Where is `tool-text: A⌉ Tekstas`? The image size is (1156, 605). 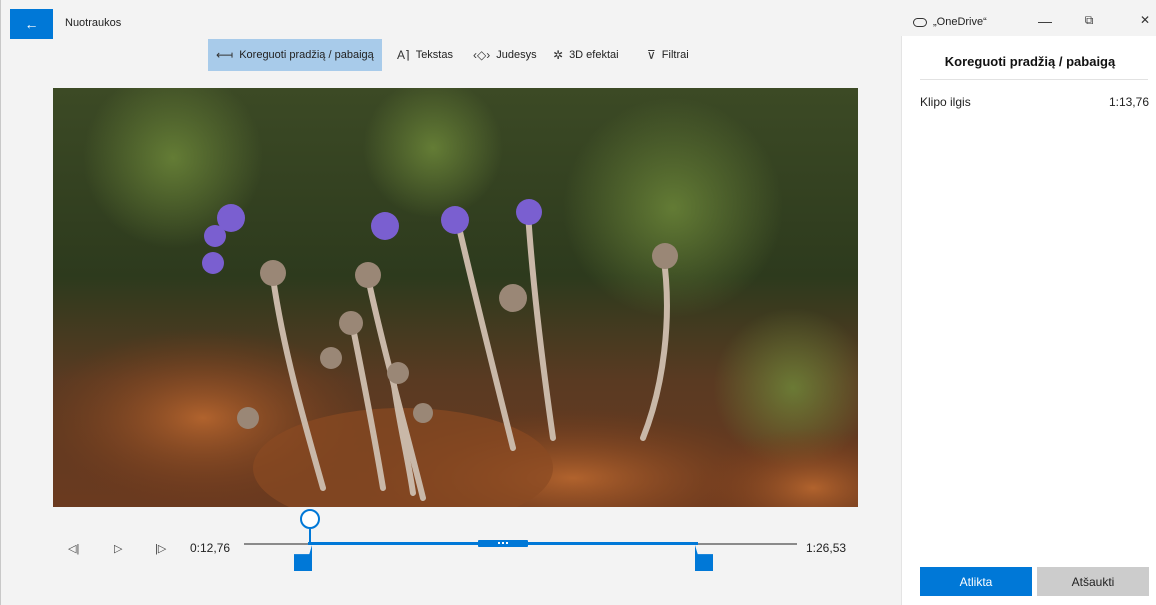 tool-text: A⌉ Tekstas is located at coordinates (425, 55).